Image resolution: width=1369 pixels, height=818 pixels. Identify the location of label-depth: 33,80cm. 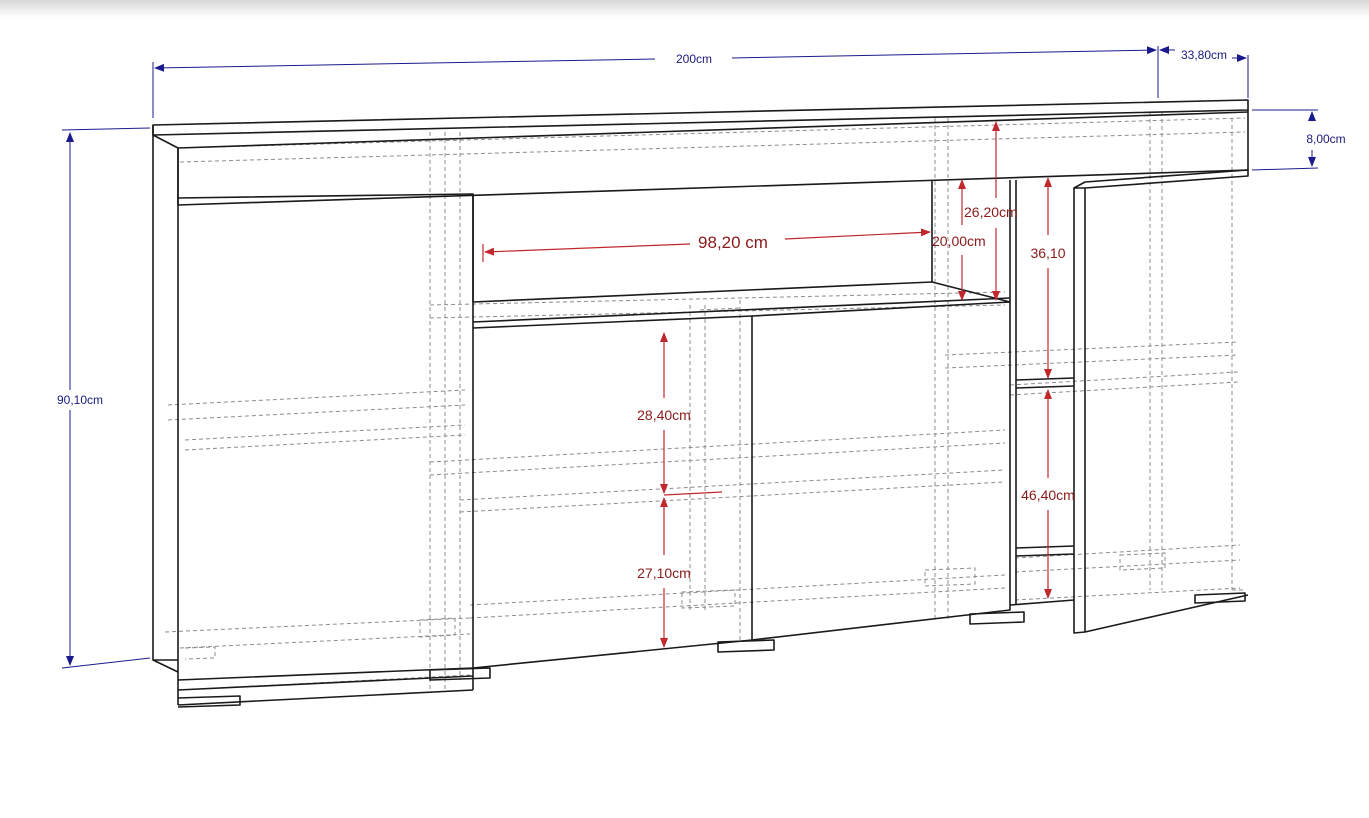
(1204, 55).